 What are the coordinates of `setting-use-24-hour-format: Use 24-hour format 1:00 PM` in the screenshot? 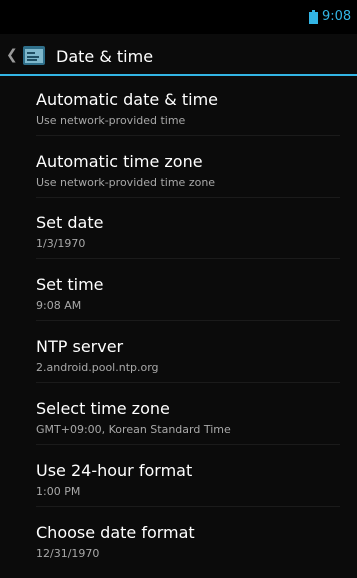 It's located at (180, 478).